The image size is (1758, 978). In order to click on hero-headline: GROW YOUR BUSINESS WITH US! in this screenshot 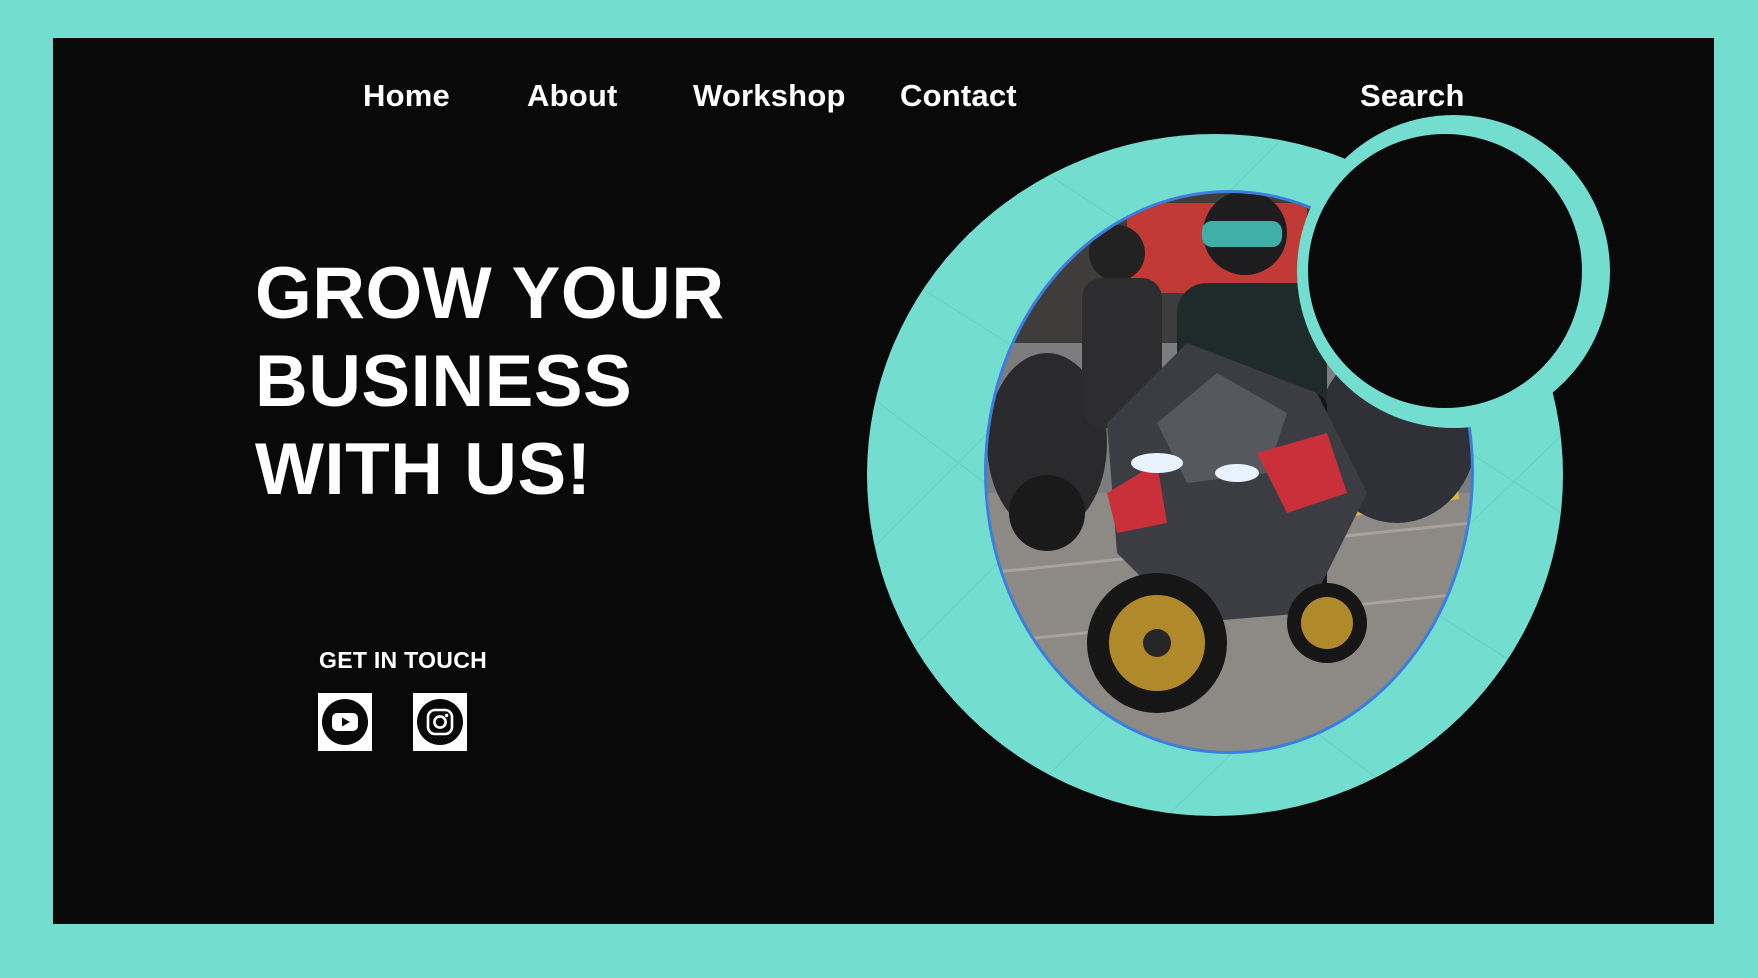, I will do `click(490, 382)`.